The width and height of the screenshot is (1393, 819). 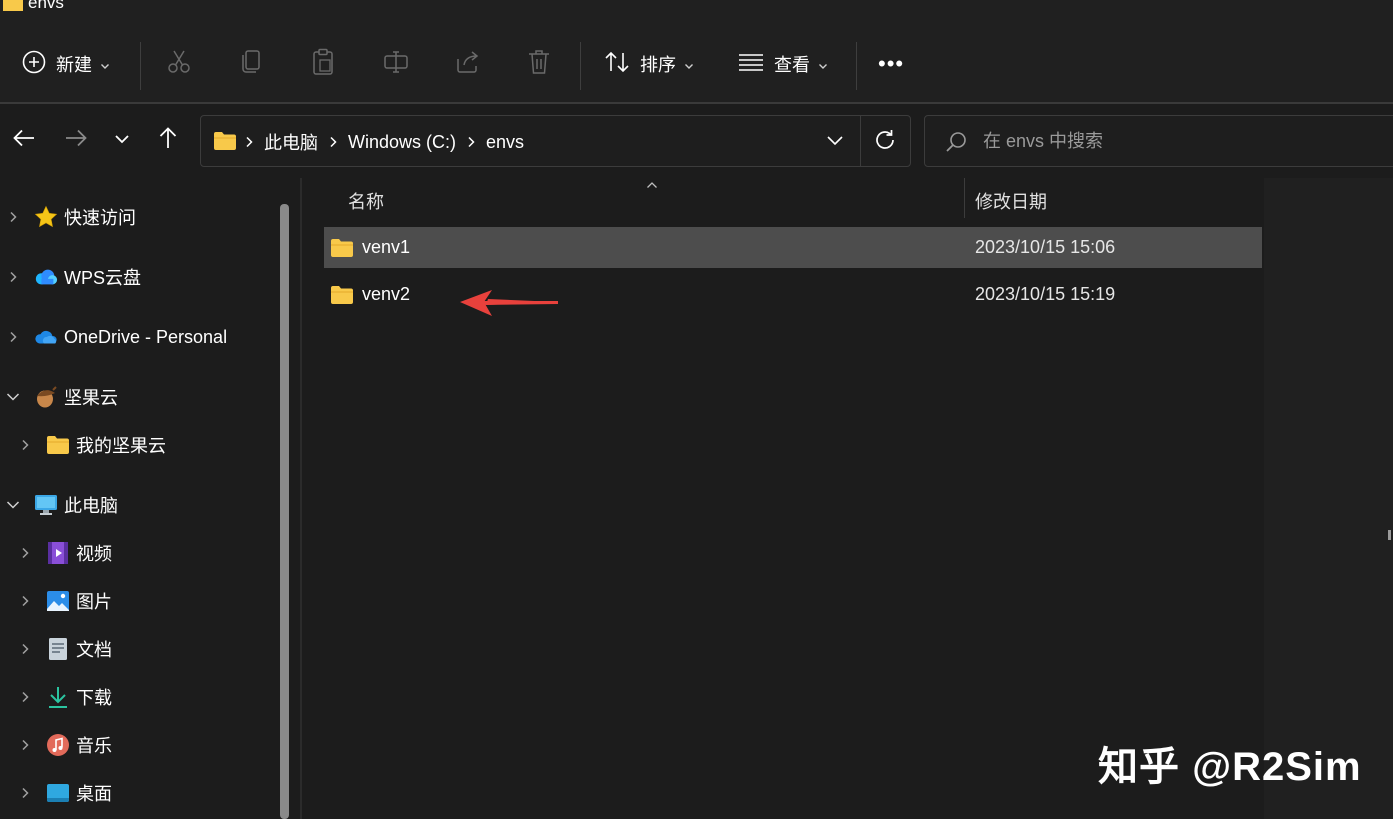 What do you see at coordinates (658, 65) in the screenshot?
I see `sort-button-label: 排序` at bounding box center [658, 65].